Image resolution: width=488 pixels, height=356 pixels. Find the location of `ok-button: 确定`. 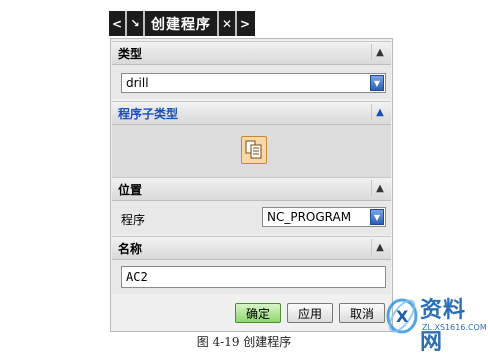

ok-button: 确定 is located at coordinates (258, 313).